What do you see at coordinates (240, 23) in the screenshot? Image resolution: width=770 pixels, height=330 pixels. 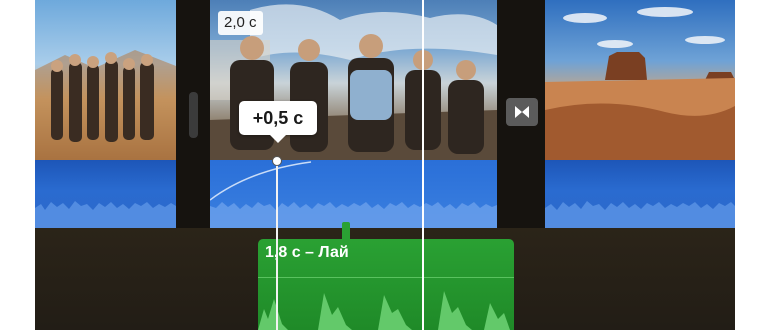 I see `clip-duration-badge: 2,0 с` at bounding box center [240, 23].